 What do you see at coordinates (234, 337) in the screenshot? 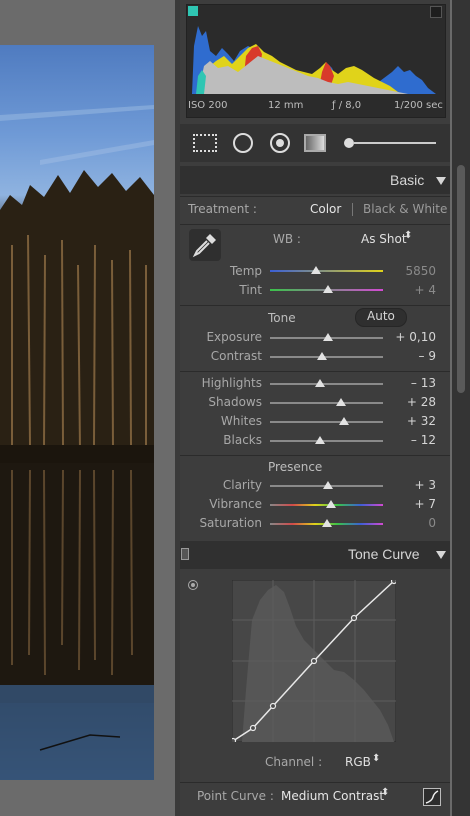
I see `exposure-label: Exposure` at bounding box center [234, 337].